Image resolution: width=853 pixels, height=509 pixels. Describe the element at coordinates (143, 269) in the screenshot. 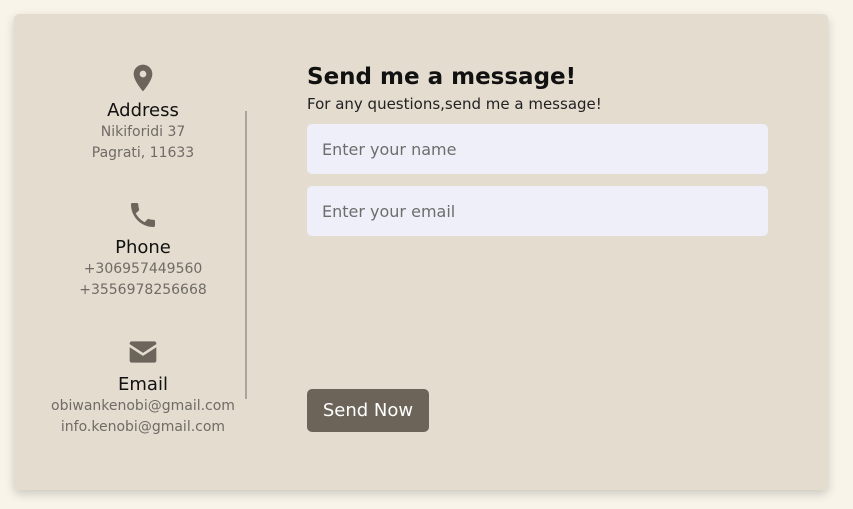

I see `phone-line-1: +306957449560` at that location.